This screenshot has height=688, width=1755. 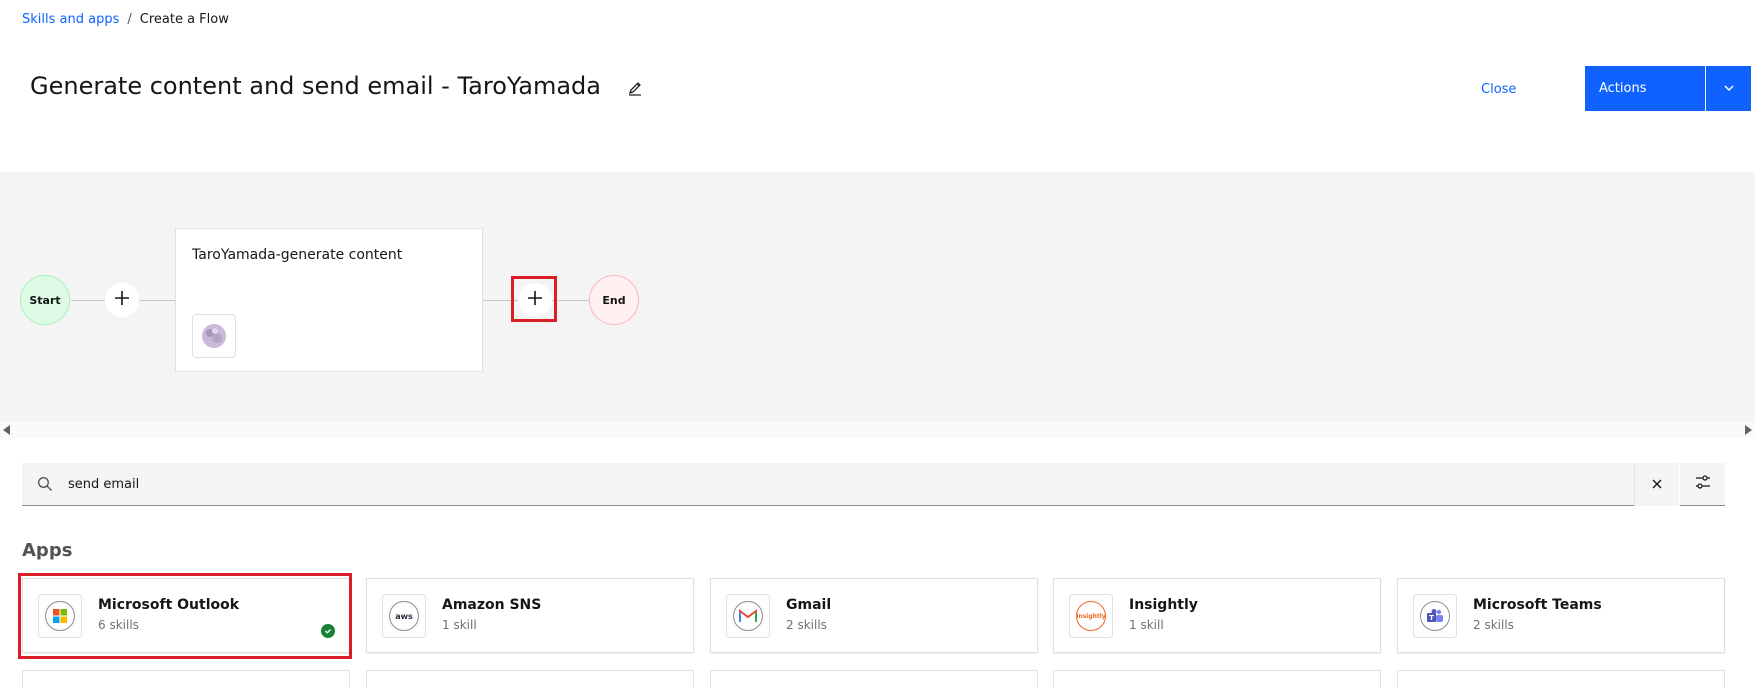 I want to click on close-icon, so click(x=1657, y=485).